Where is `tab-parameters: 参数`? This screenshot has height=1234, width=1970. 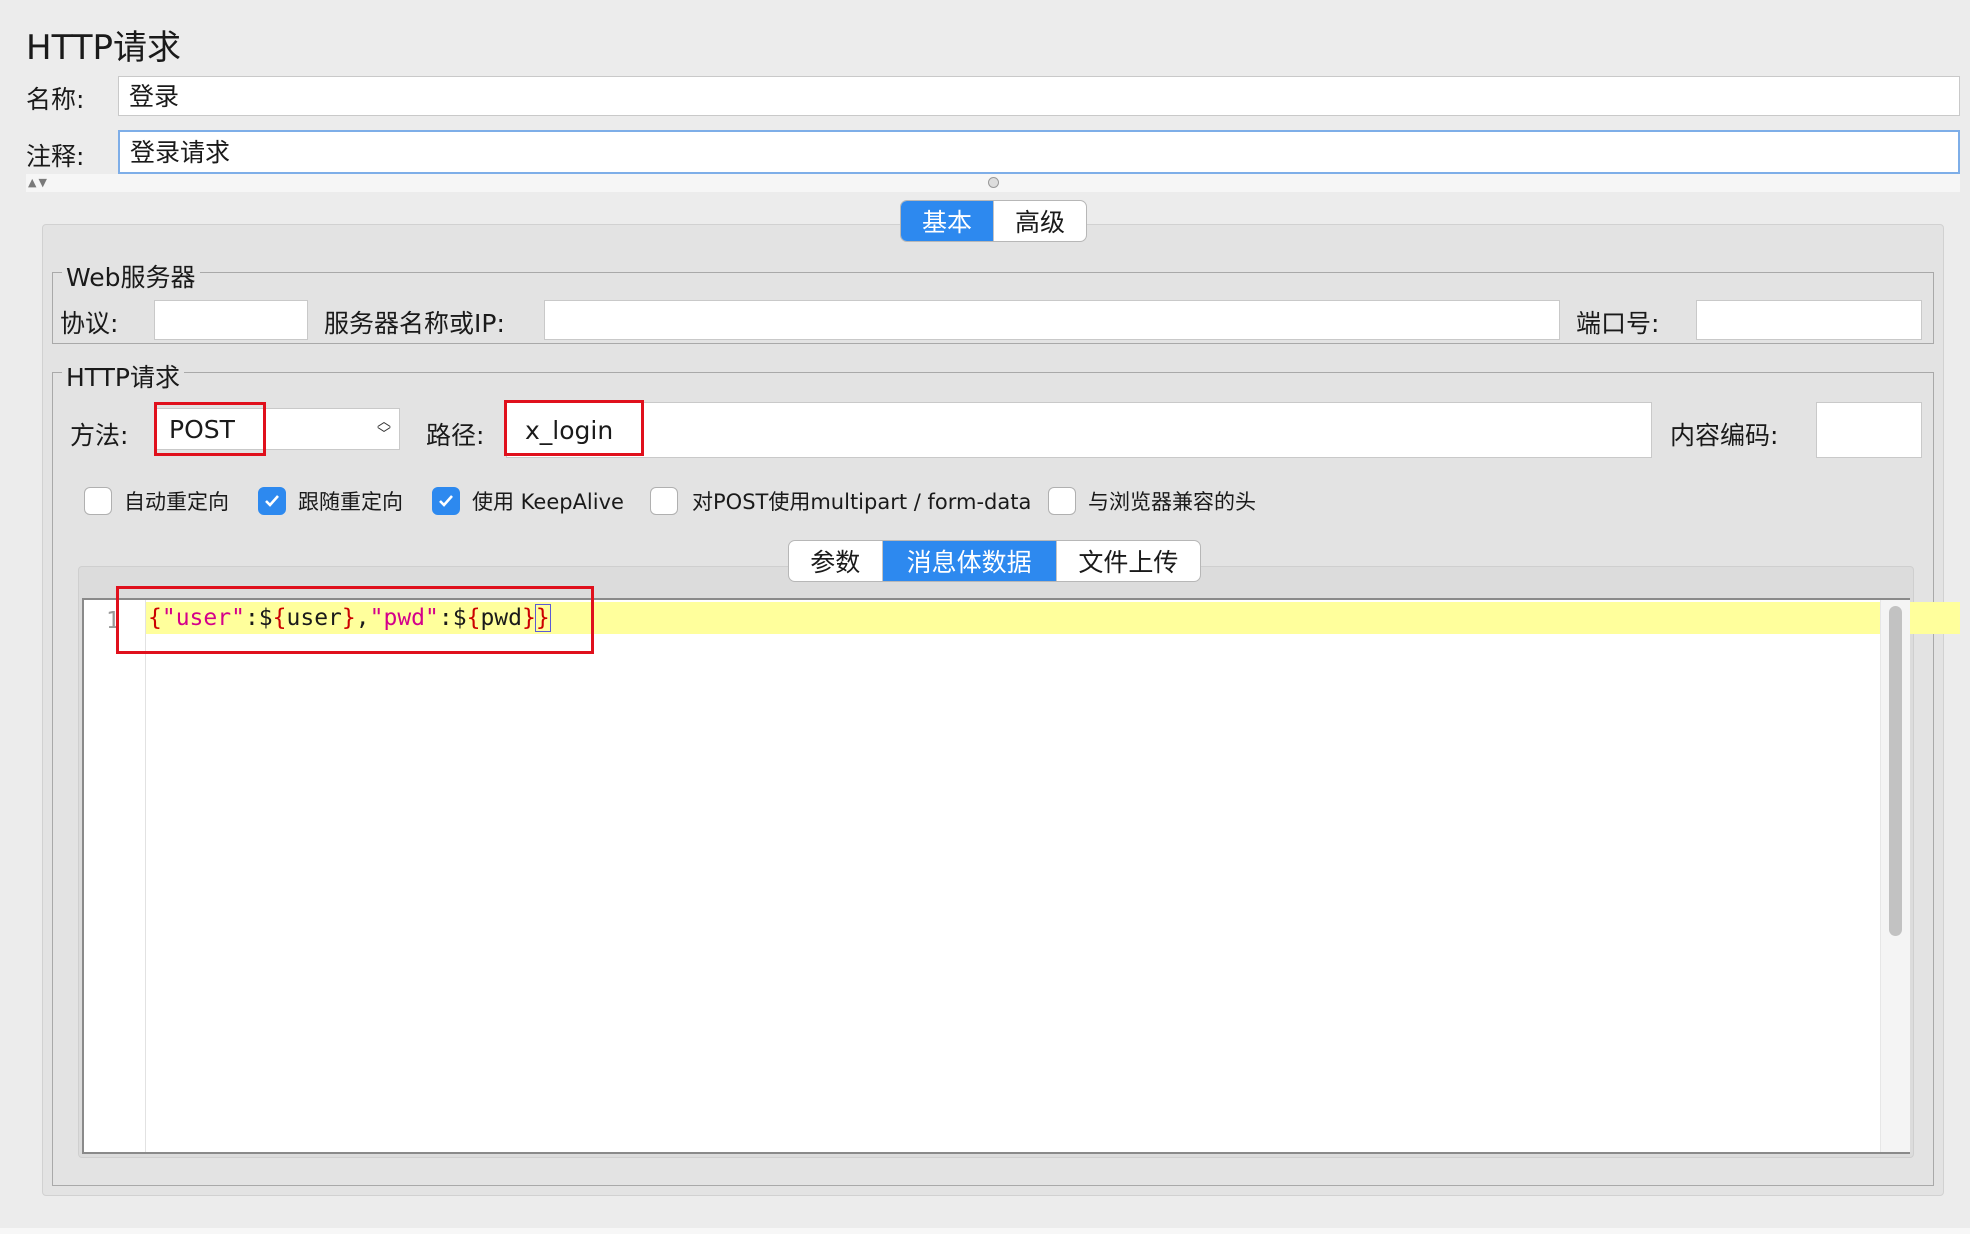 tab-parameters: 参数 is located at coordinates (835, 561).